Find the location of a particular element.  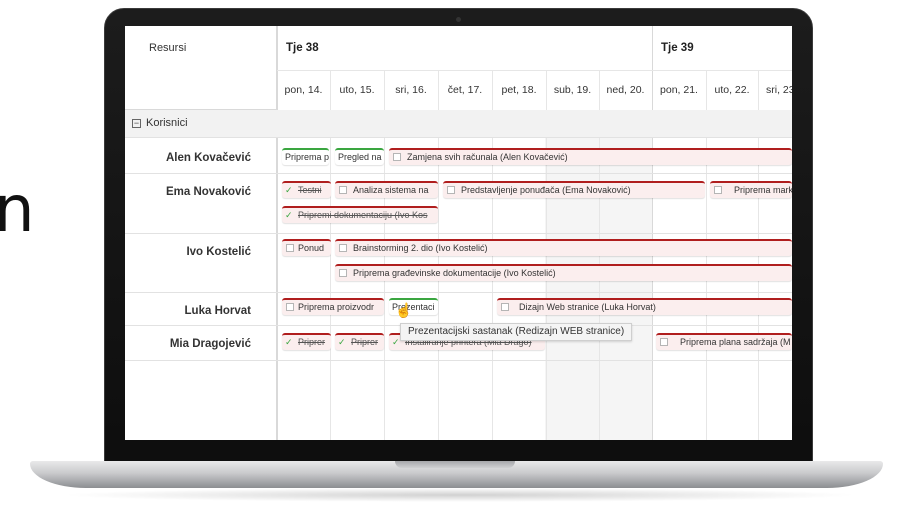

hand-cursor-icon: ☝ is located at coordinates (404, 310).